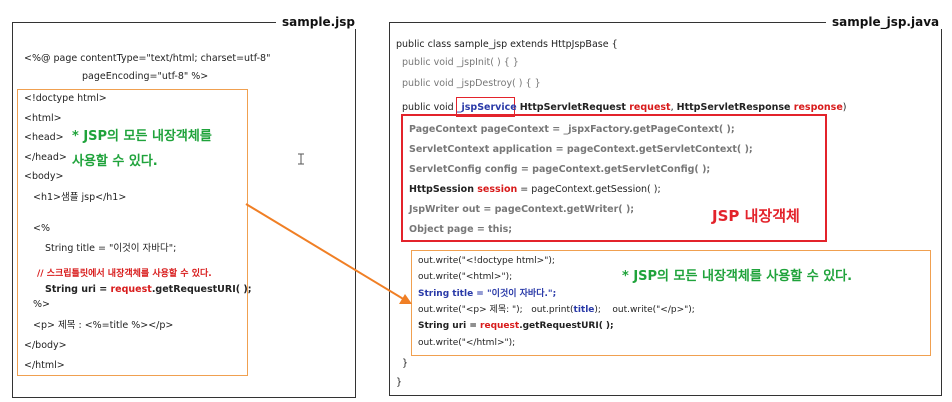 The width and height of the screenshot is (952, 402). I want to click on mapping-arrow, so click(328, 253).